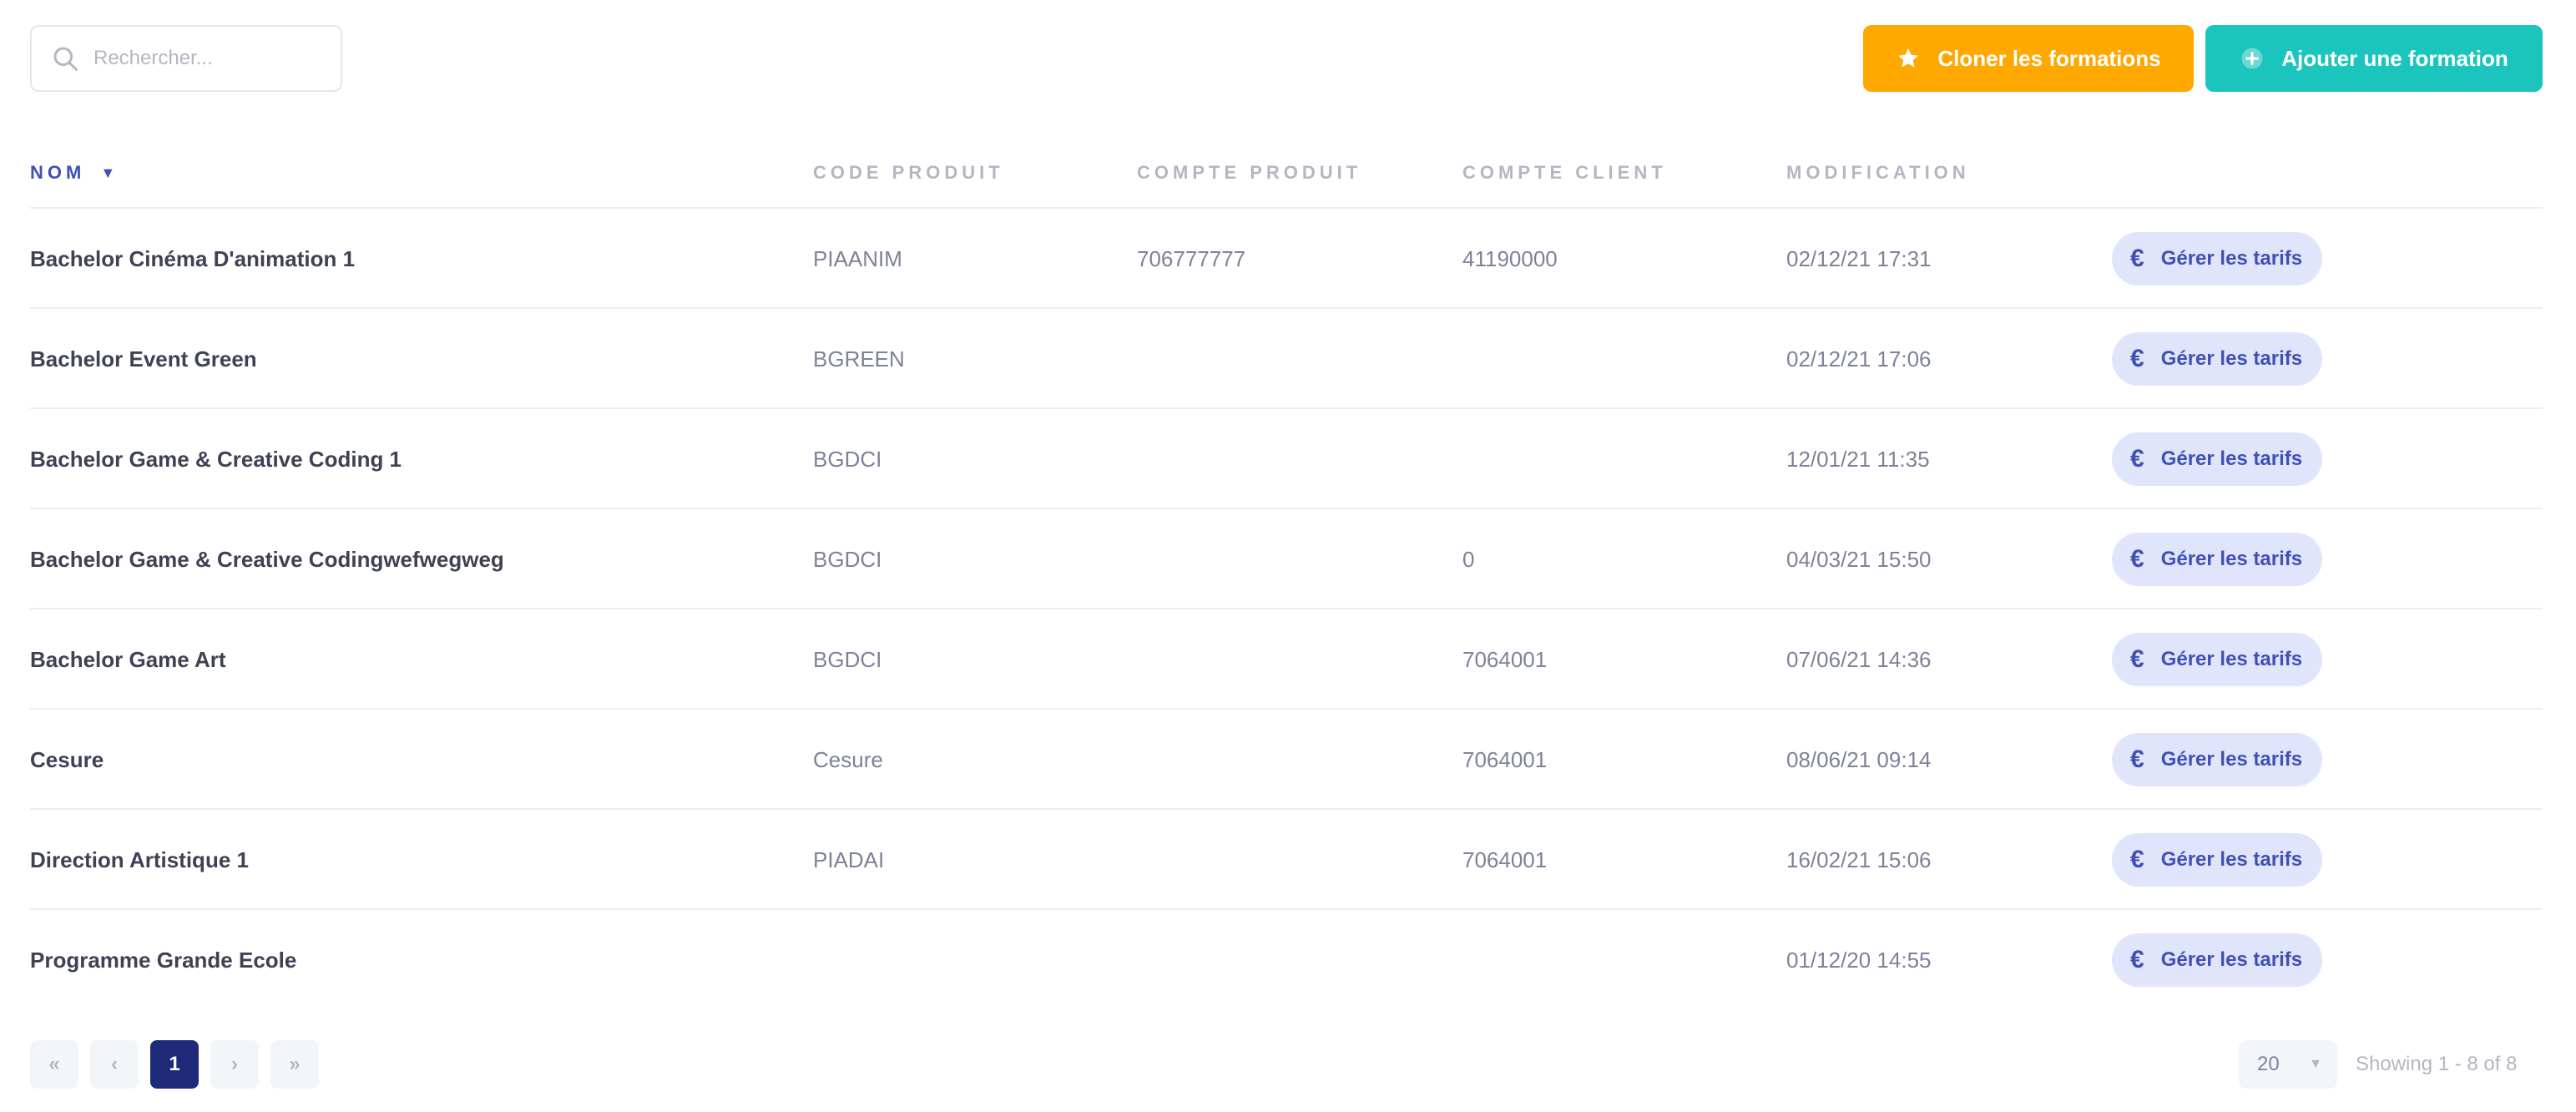 The height and width of the screenshot is (1112, 2576). What do you see at coordinates (216, 459) in the screenshot?
I see `cell-nom: Bachelor Game & Creative Coding 1` at bounding box center [216, 459].